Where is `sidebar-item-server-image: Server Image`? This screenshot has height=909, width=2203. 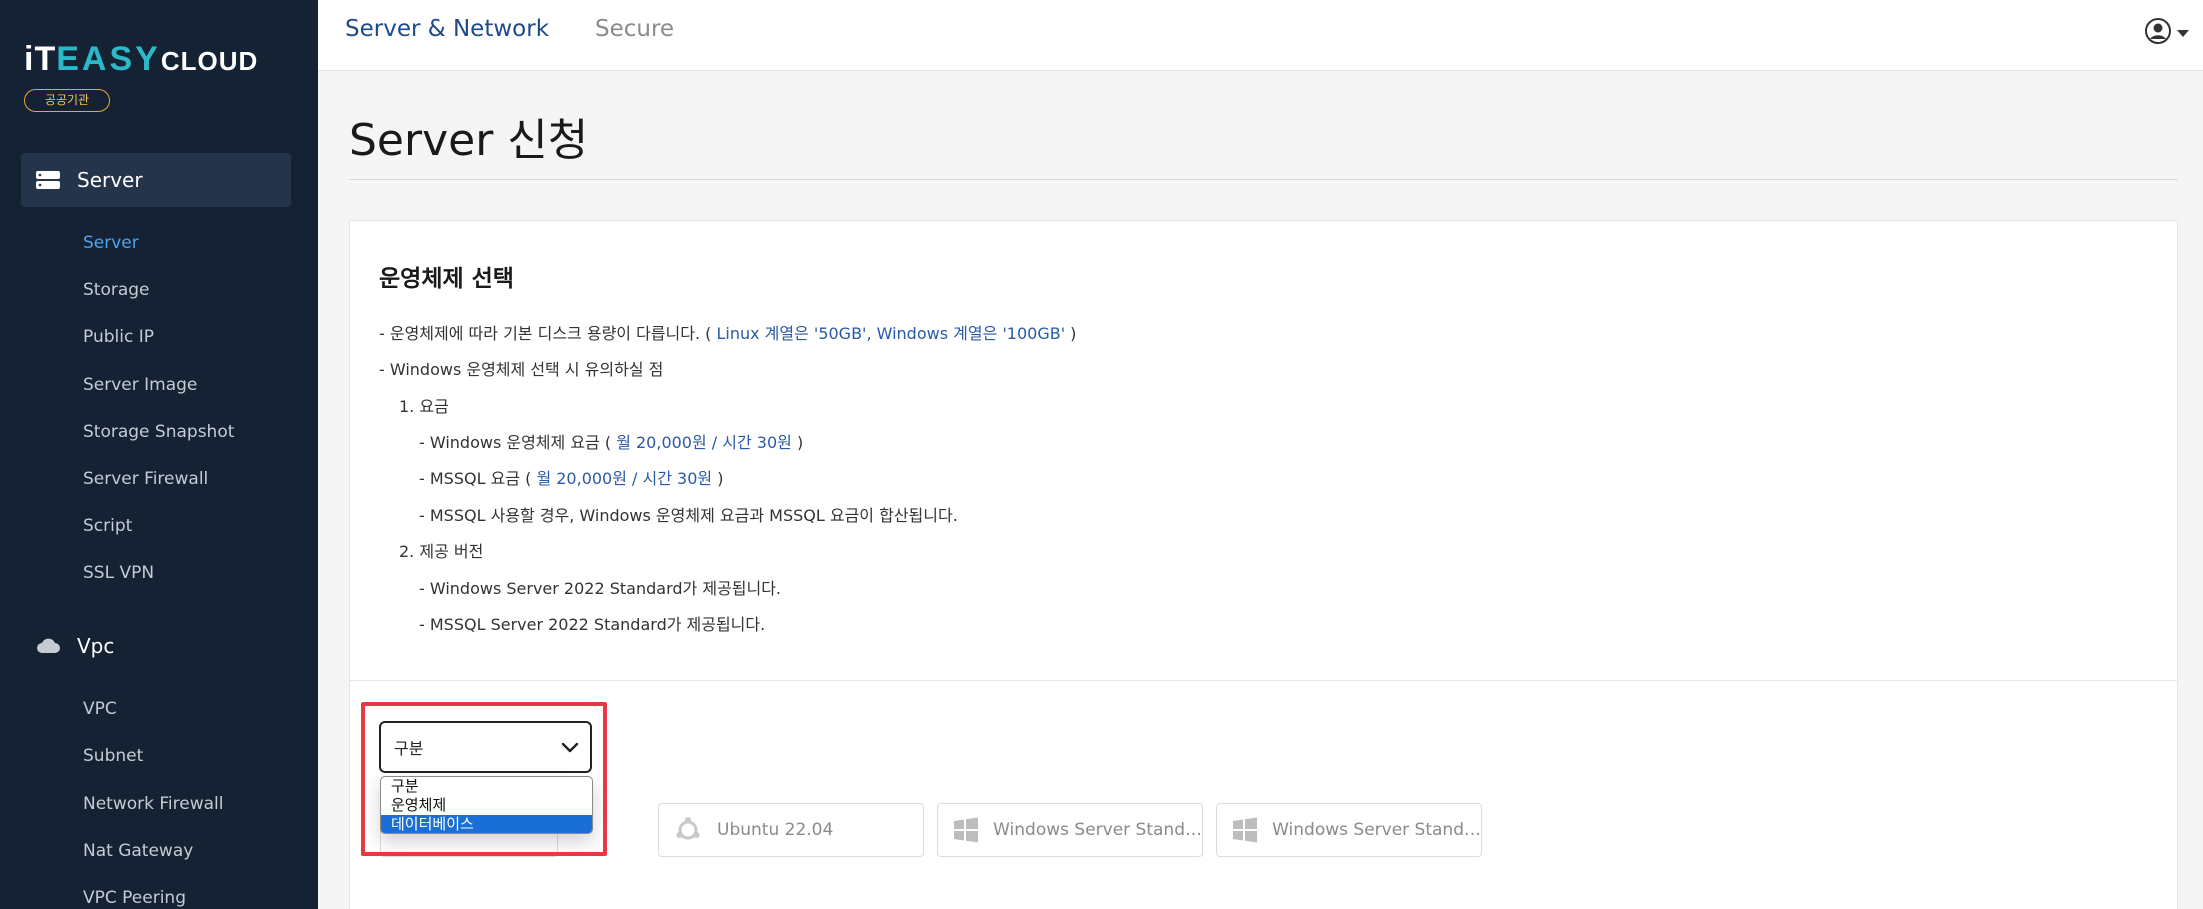 sidebar-item-server-image: Server Image is located at coordinates (140, 385).